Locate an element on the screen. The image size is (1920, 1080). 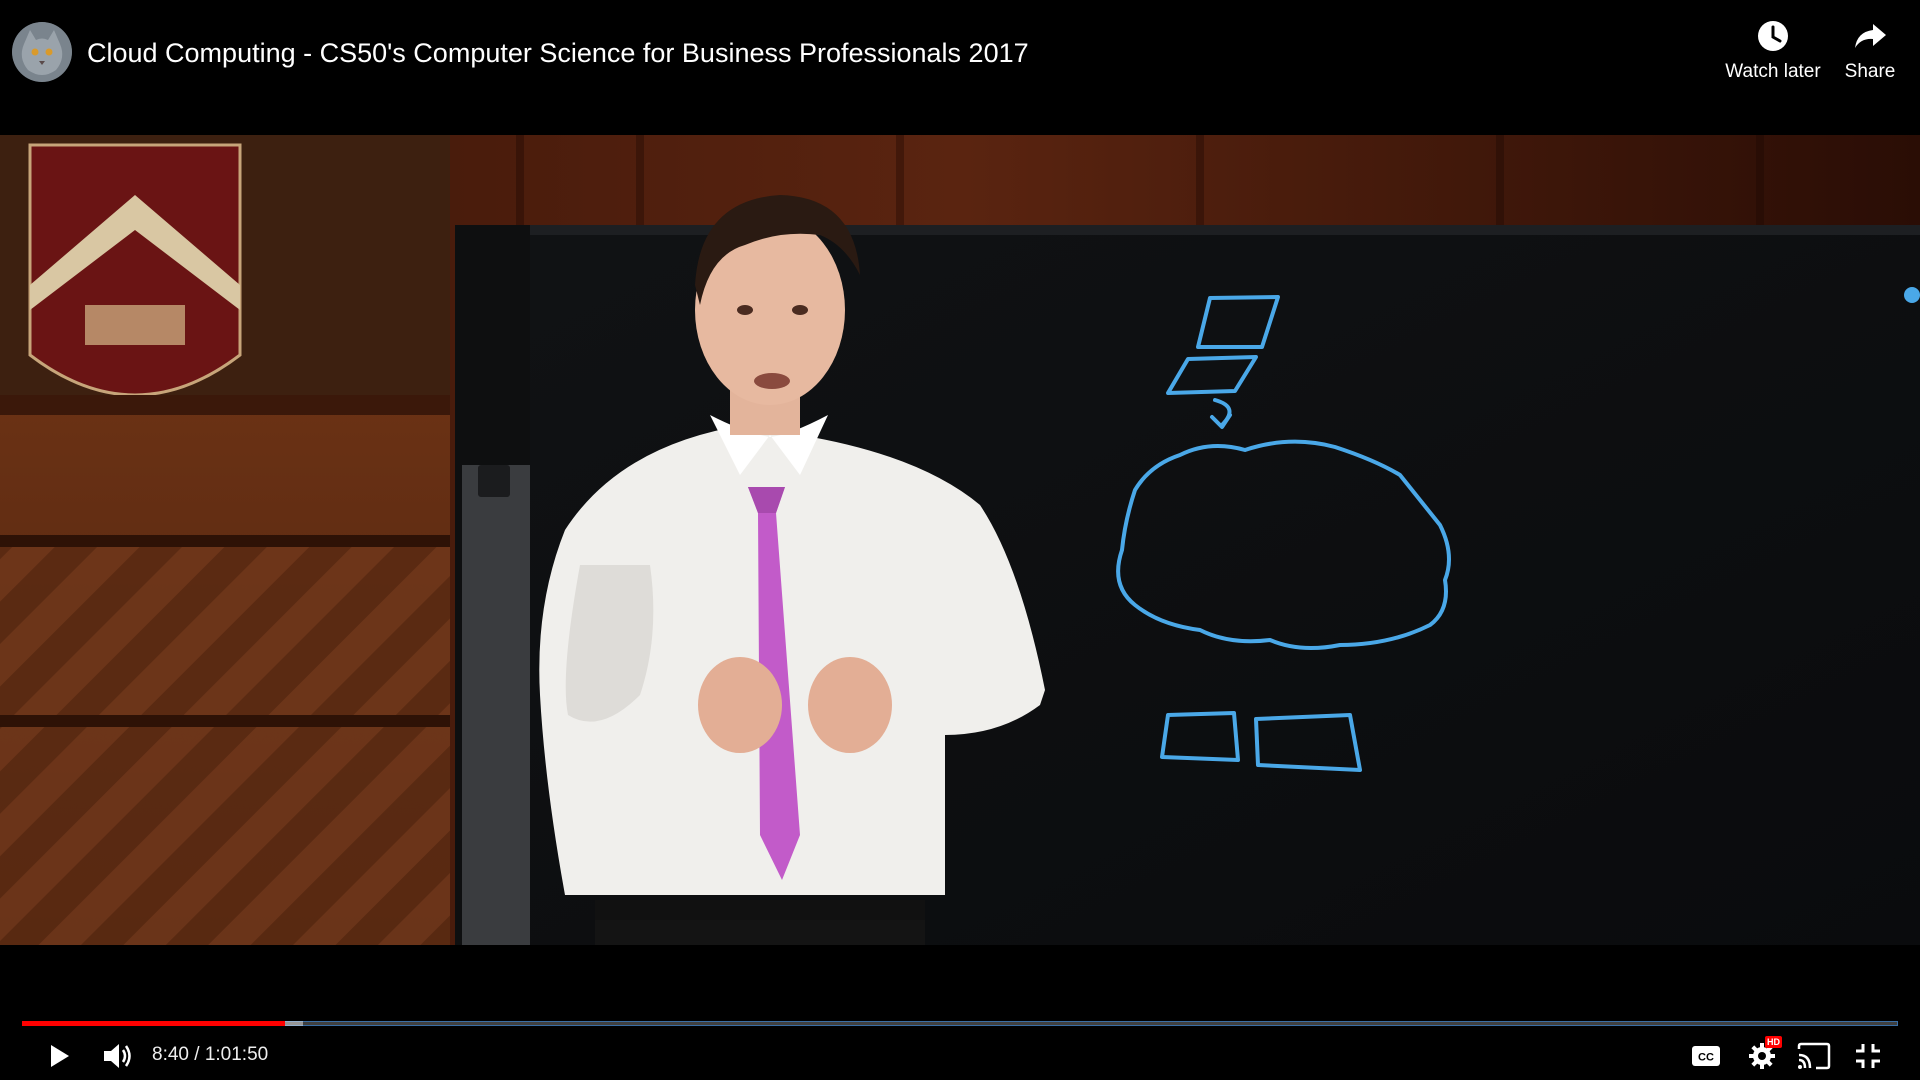
share-arrow-icon is located at coordinates (1870, 36).